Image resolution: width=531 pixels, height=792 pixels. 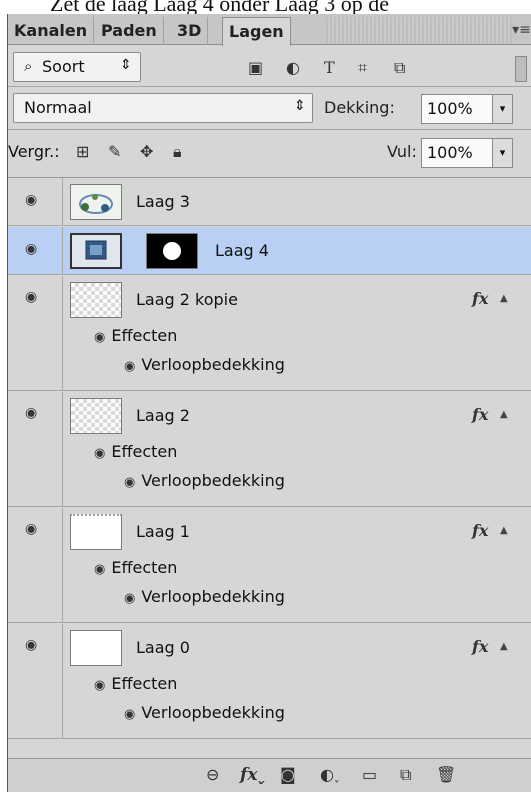 I want to click on layer-row-laag-4: ◉ Laag 4, so click(x=269, y=251).